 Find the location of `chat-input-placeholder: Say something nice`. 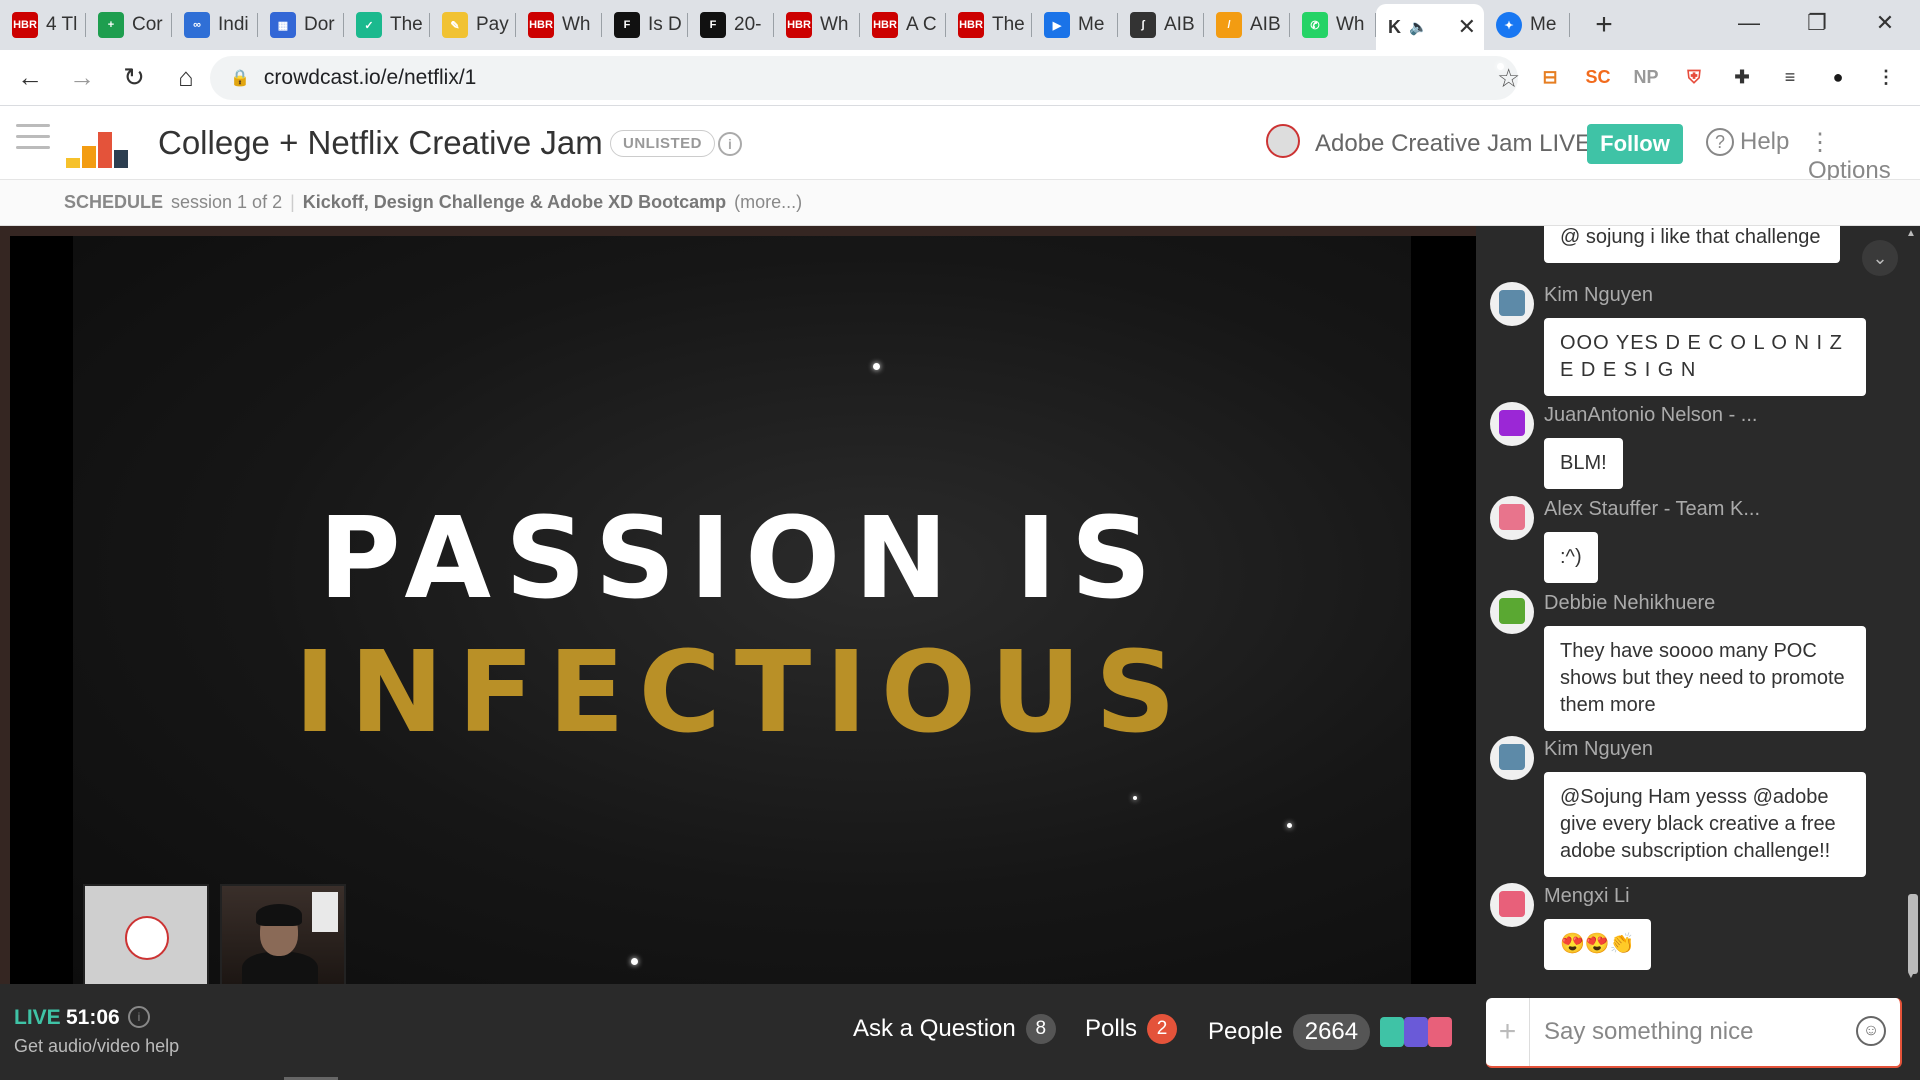

chat-input-placeholder: Say something nice is located at coordinates (1648, 1032).